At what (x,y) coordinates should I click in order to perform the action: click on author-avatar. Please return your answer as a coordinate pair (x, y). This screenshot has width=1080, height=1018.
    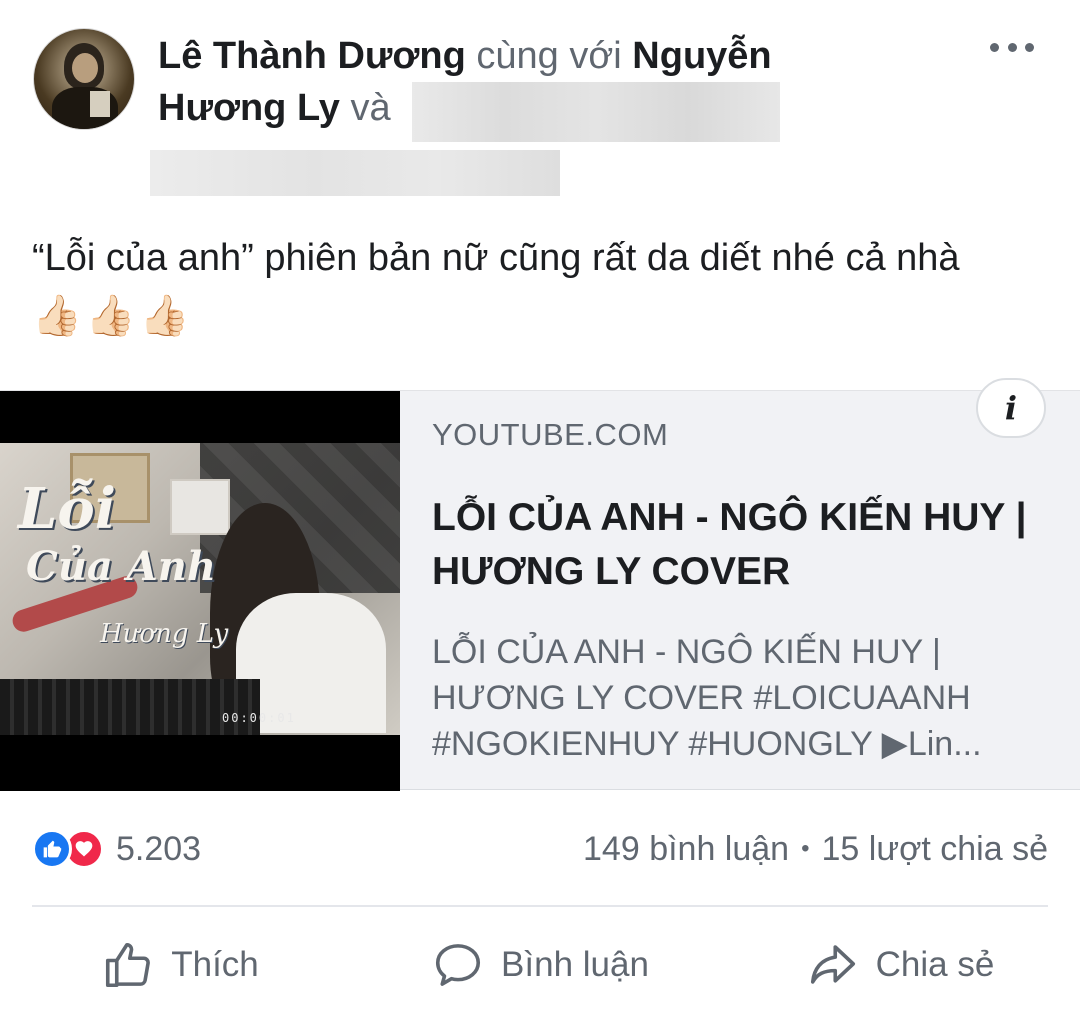
    Looking at the image, I should click on (84, 79).